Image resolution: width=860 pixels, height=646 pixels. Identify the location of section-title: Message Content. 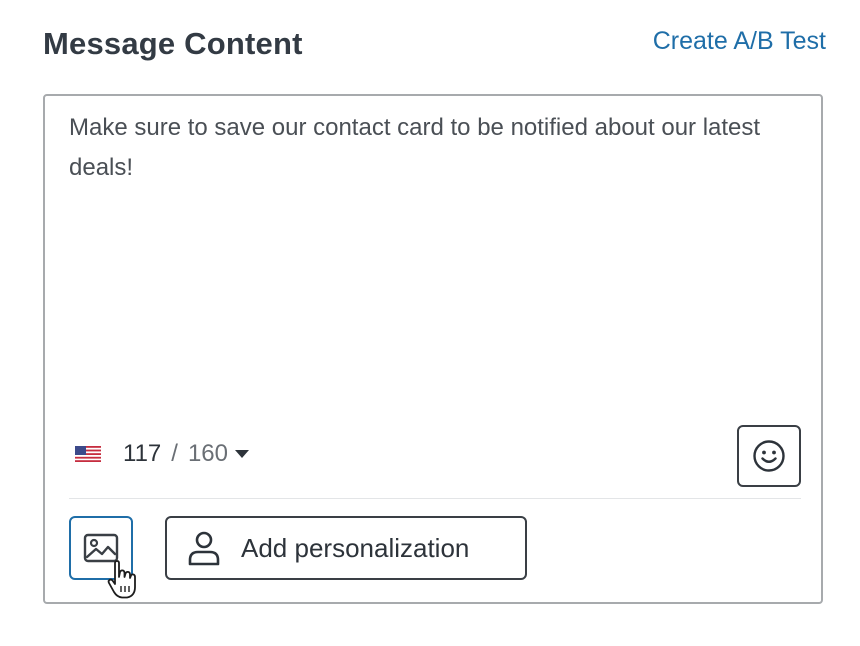
(173, 43).